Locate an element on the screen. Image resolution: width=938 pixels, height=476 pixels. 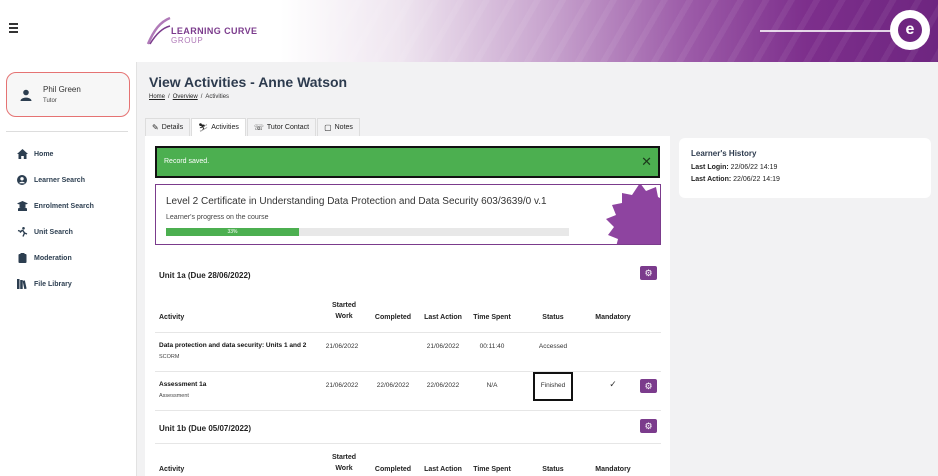
menu-icon is located at coordinates (13, 28).